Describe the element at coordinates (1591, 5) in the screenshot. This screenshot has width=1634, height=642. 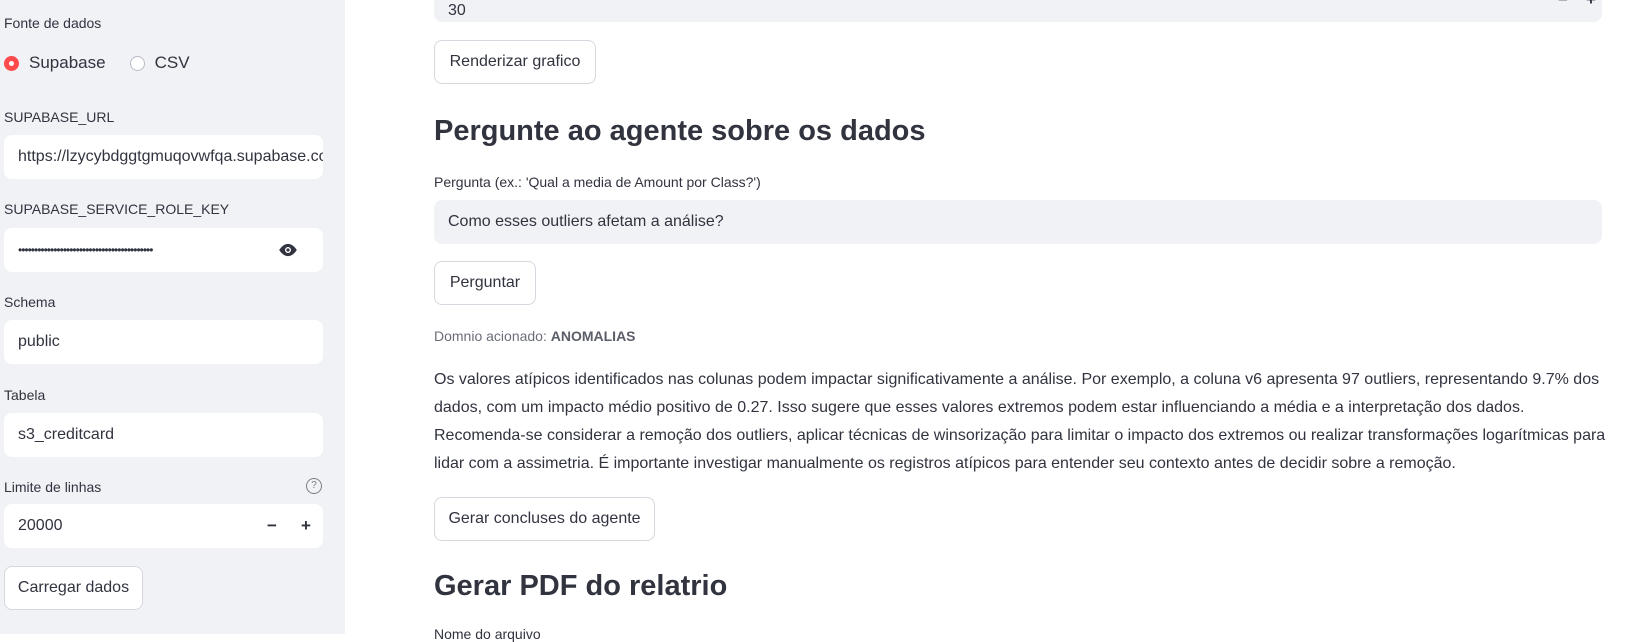
I see `top-number-increment-button: +` at that location.